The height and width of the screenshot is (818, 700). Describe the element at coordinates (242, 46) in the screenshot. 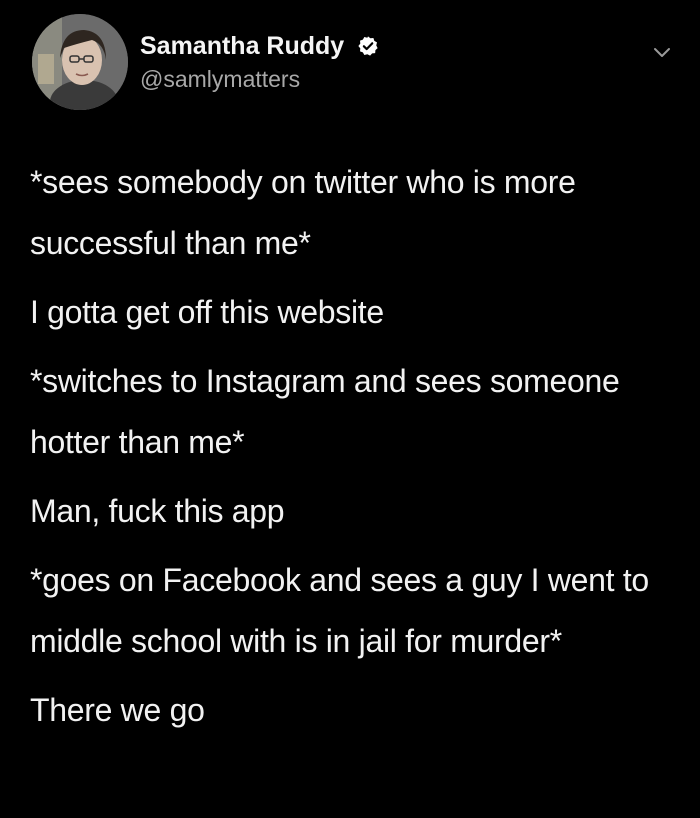

I see `author-display-name: Samantha Ruddy` at that location.